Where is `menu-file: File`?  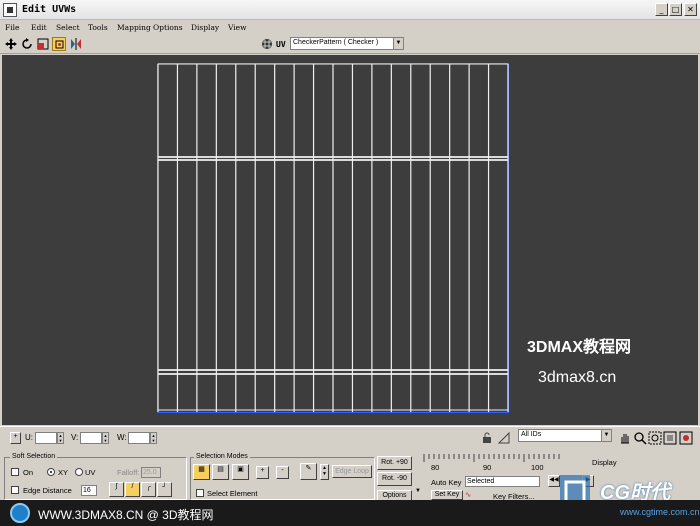 menu-file: File is located at coordinates (12, 27).